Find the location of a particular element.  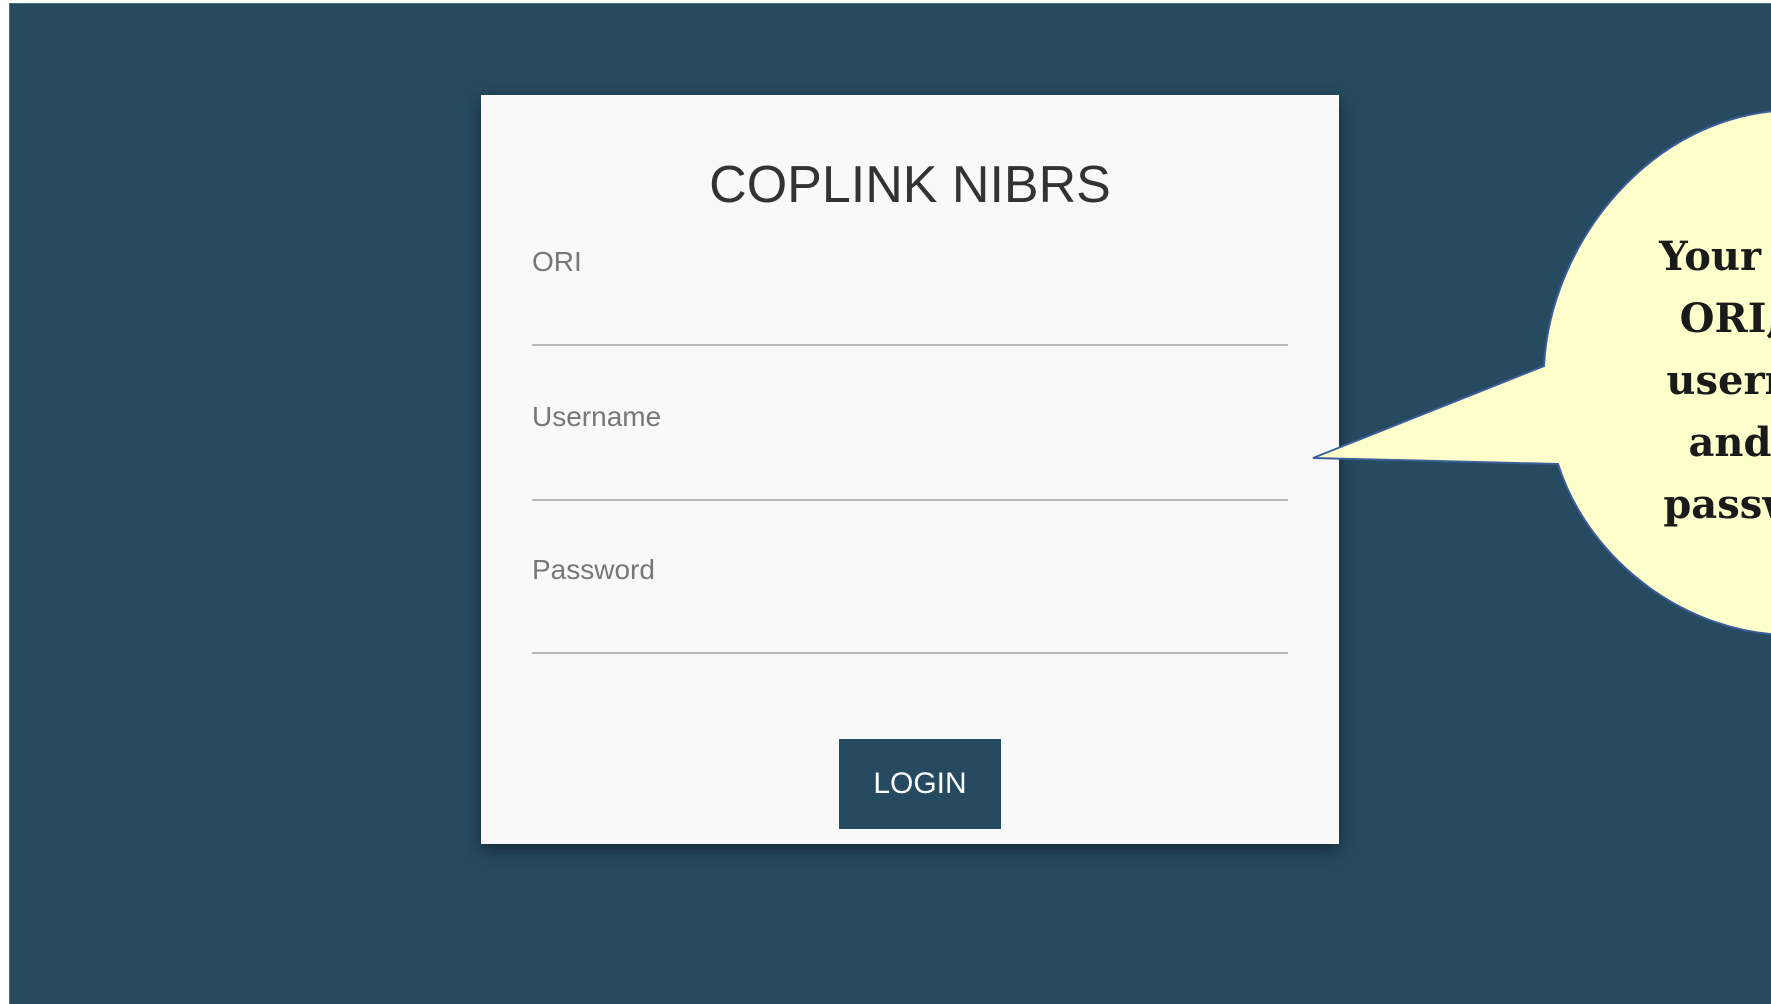

login-title: COPLINK NIBRS is located at coordinates (910, 185).